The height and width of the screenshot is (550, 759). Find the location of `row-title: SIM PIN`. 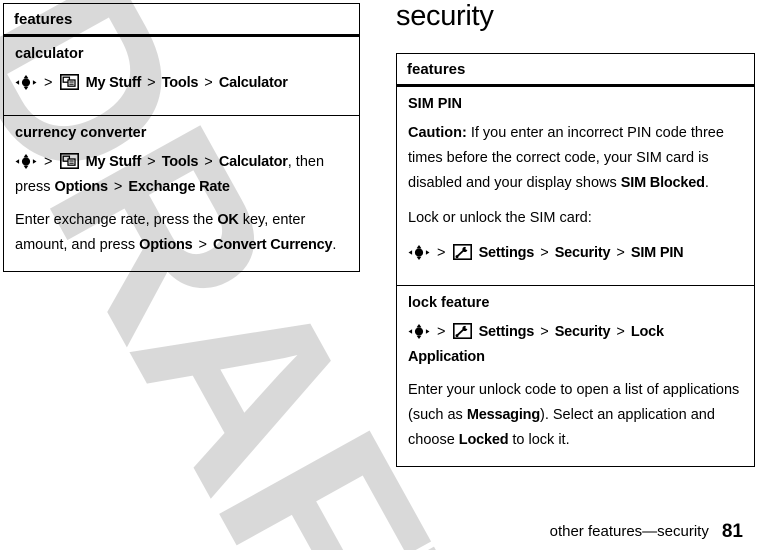

row-title: SIM PIN is located at coordinates (435, 104).